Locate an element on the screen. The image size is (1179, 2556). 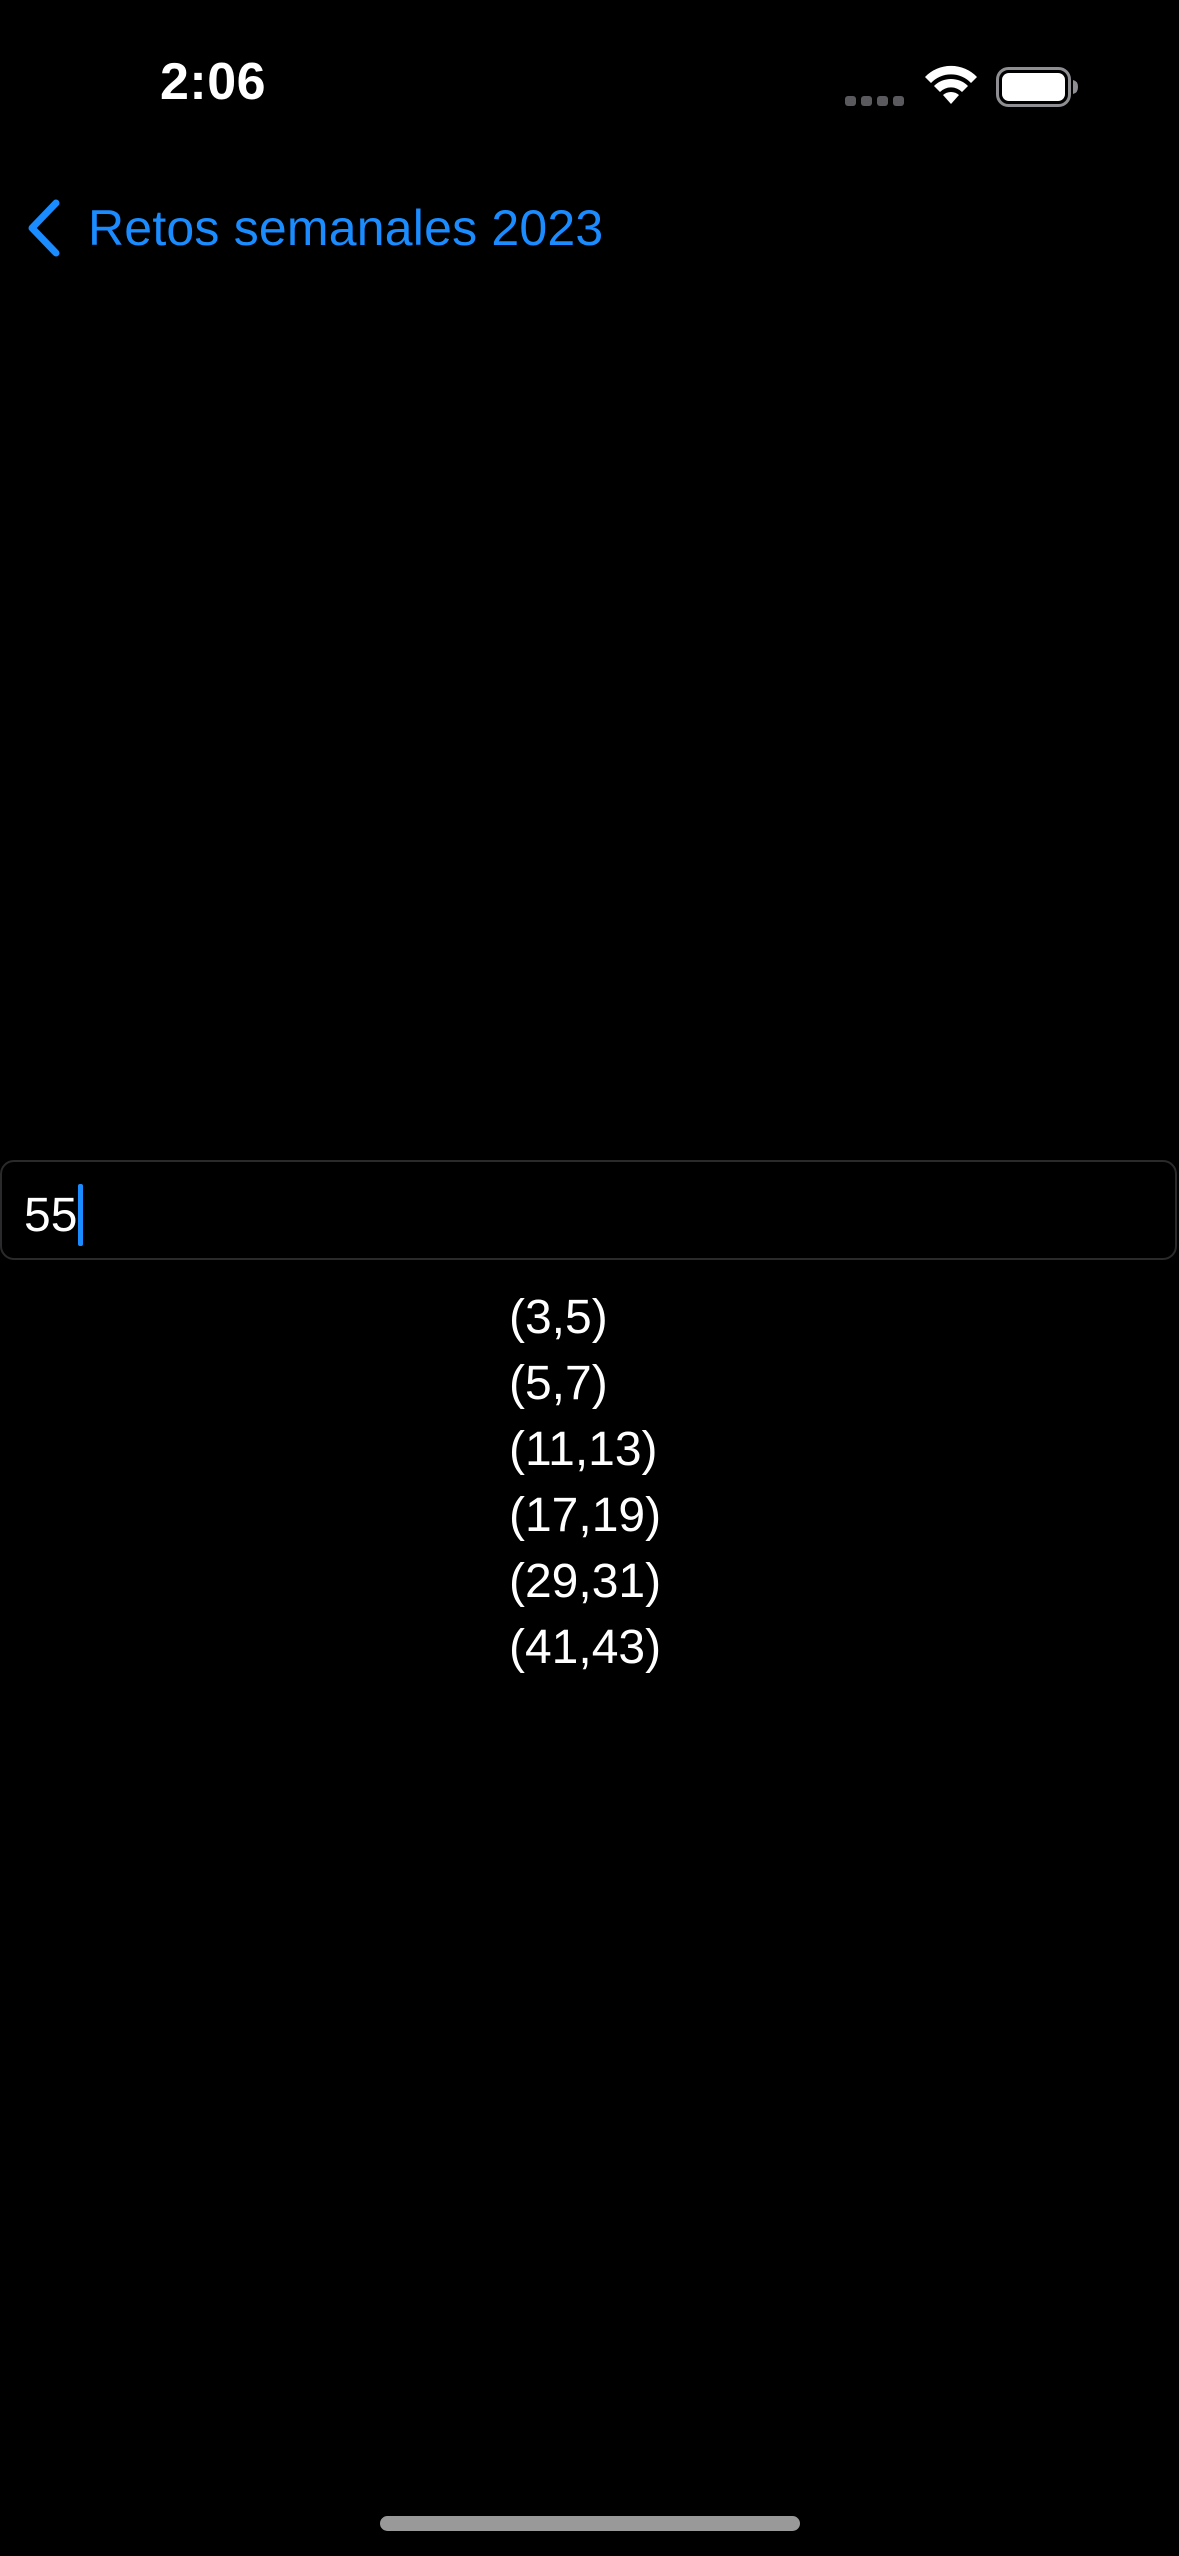
navigation-bar: Retos semanales 2023 is located at coordinates (589, 228).